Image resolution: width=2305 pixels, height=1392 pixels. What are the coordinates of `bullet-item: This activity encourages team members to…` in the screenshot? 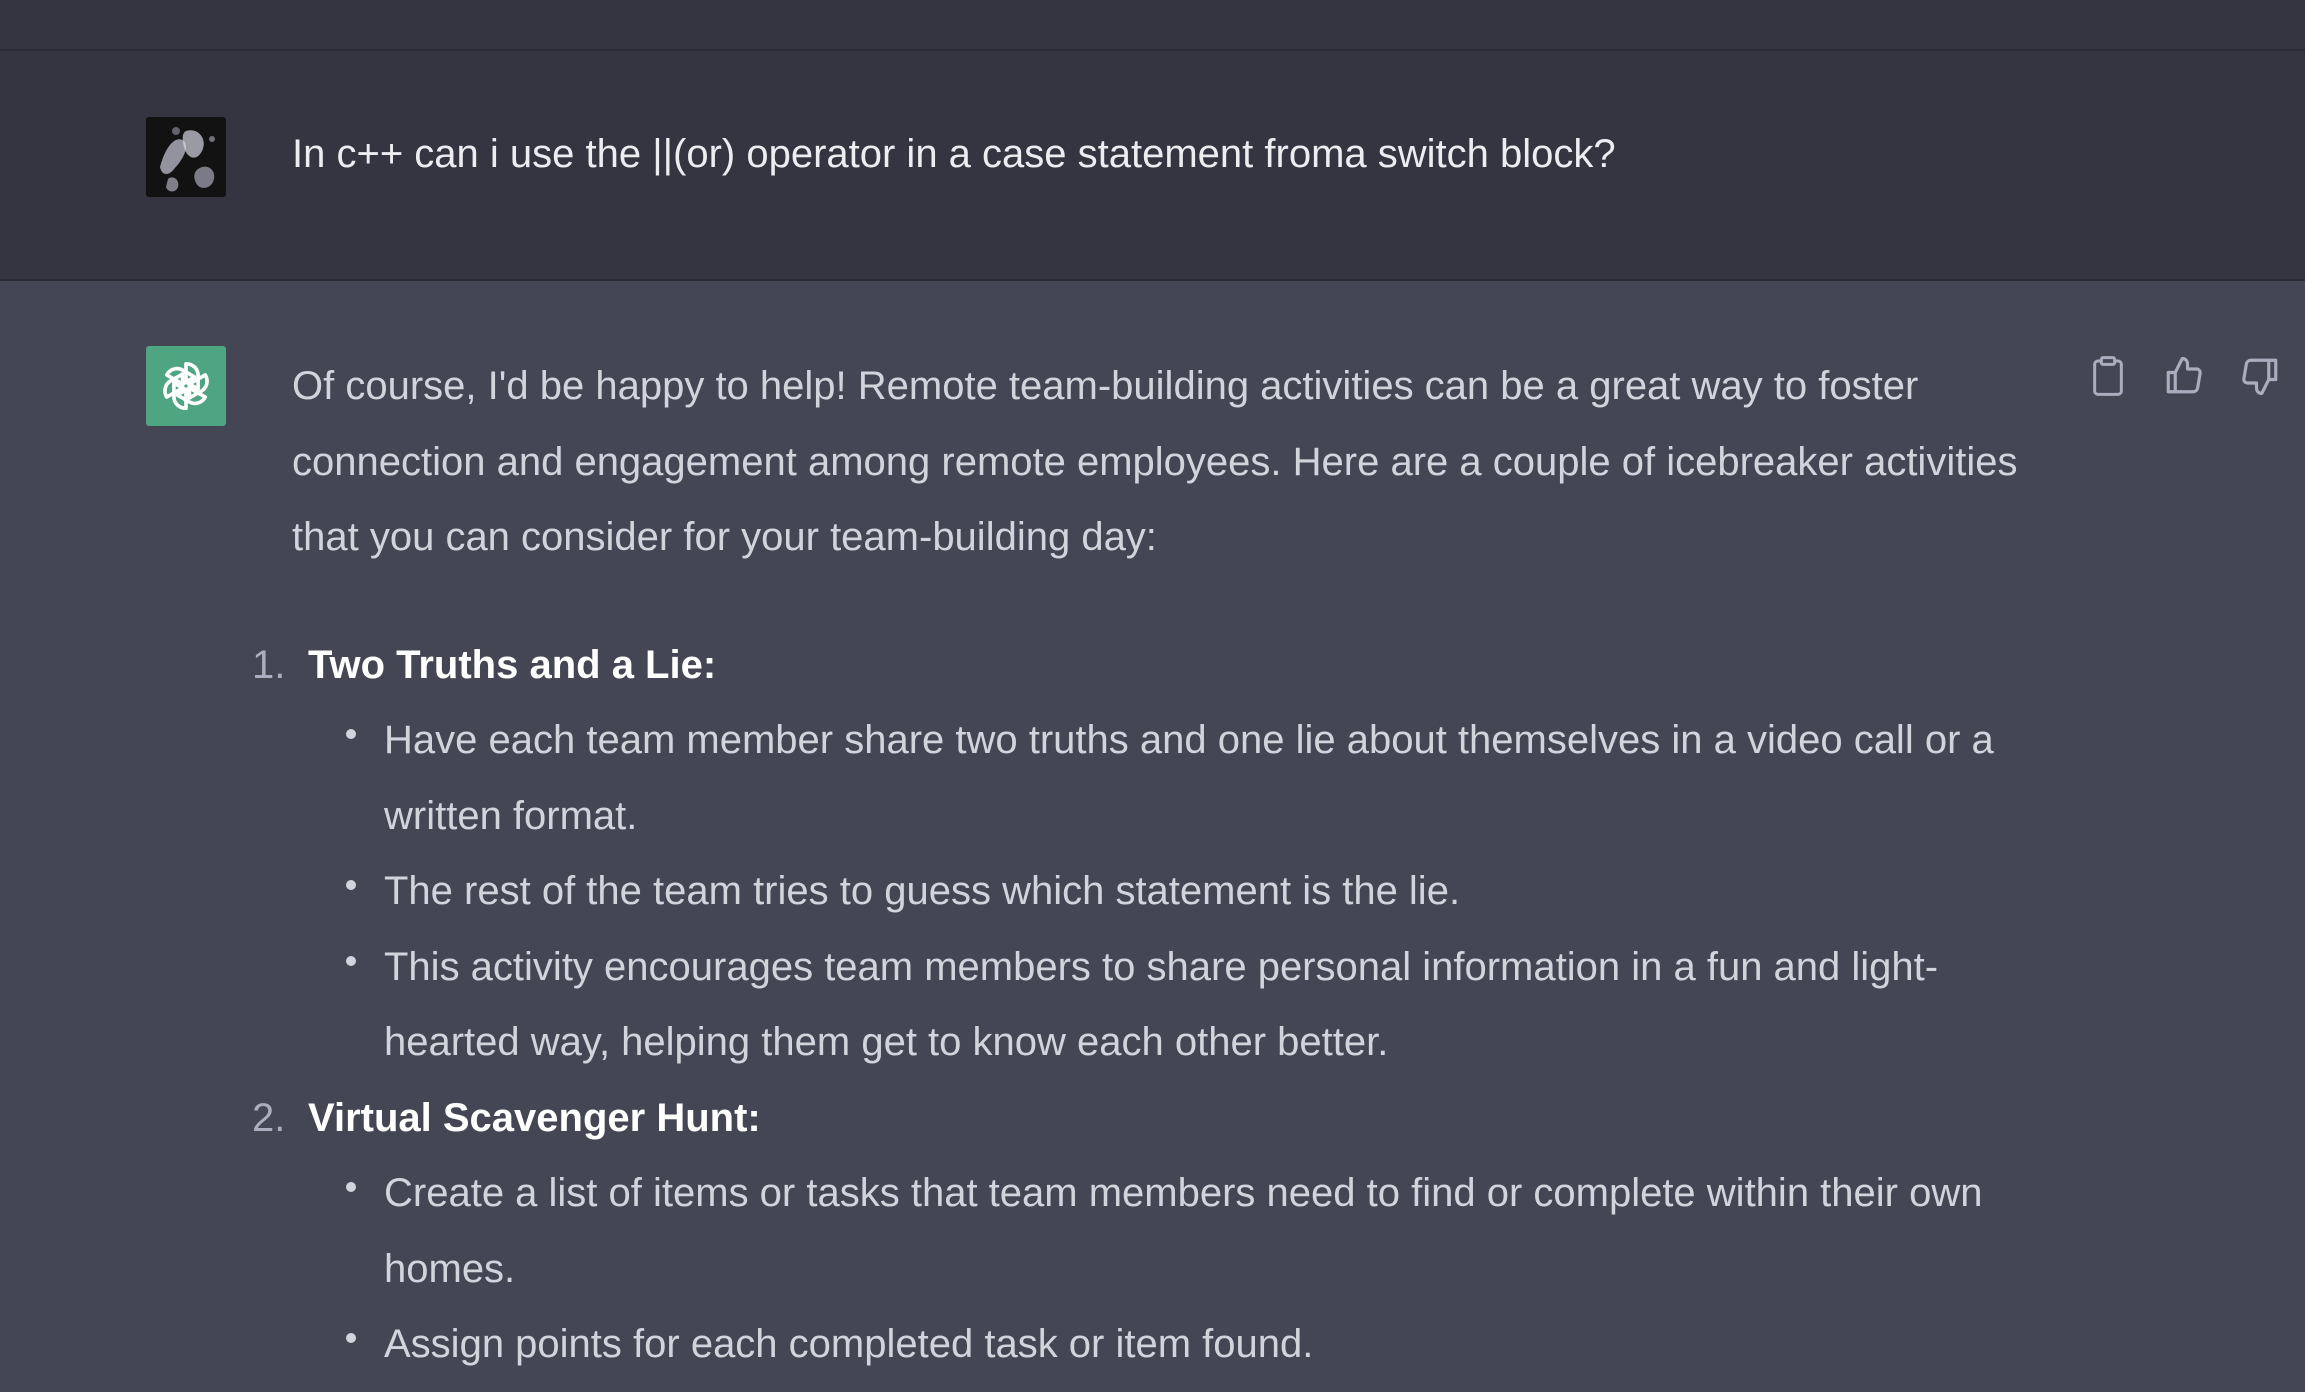 It's located at (1180, 1005).